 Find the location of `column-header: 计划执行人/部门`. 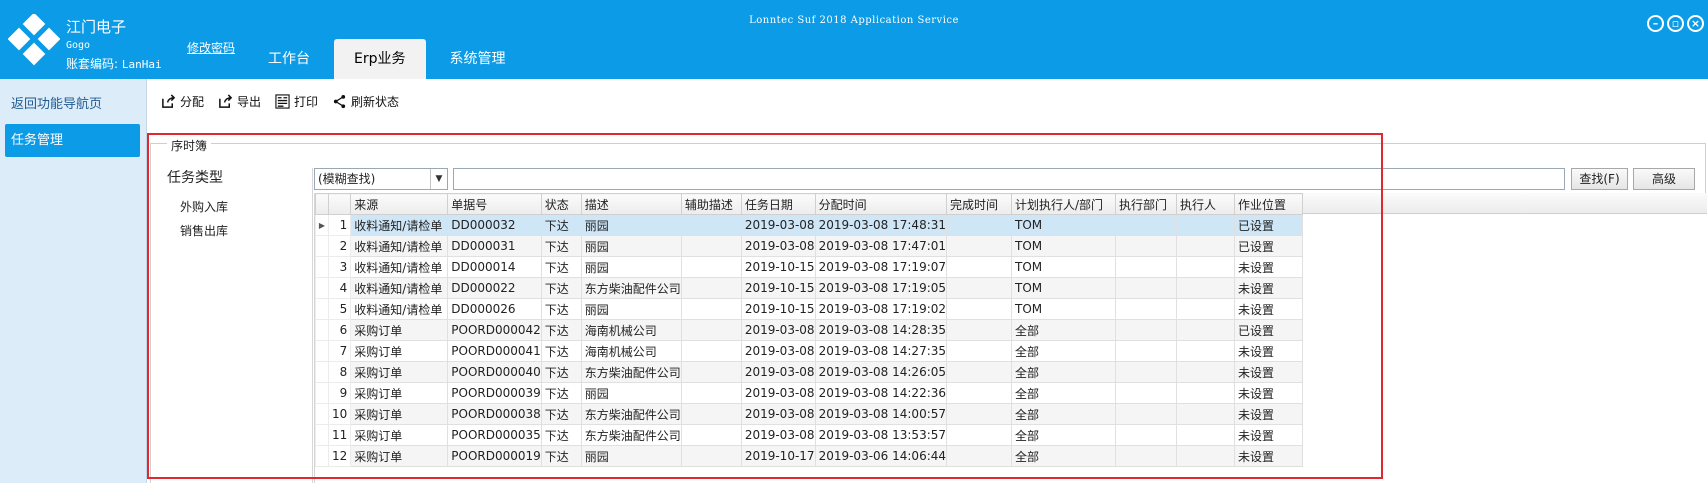

column-header: 计划执行人/部门 is located at coordinates (1064, 204).